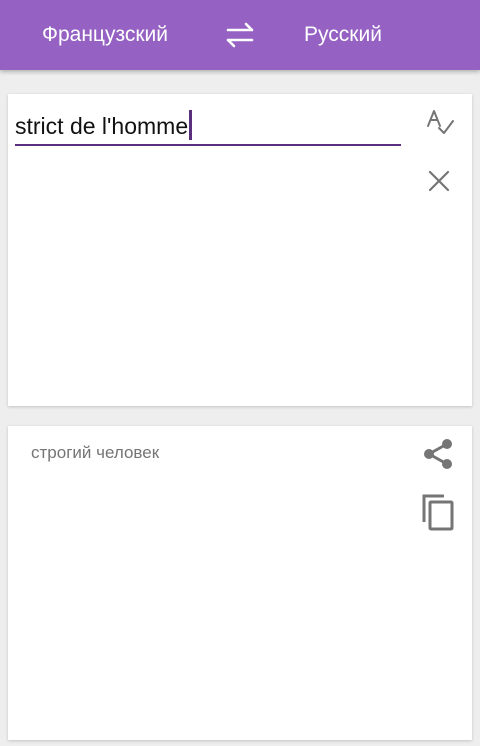 The width and height of the screenshot is (480, 746). Describe the element at coordinates (438, 454) in the screenshot. I see `share-icon` at that location.